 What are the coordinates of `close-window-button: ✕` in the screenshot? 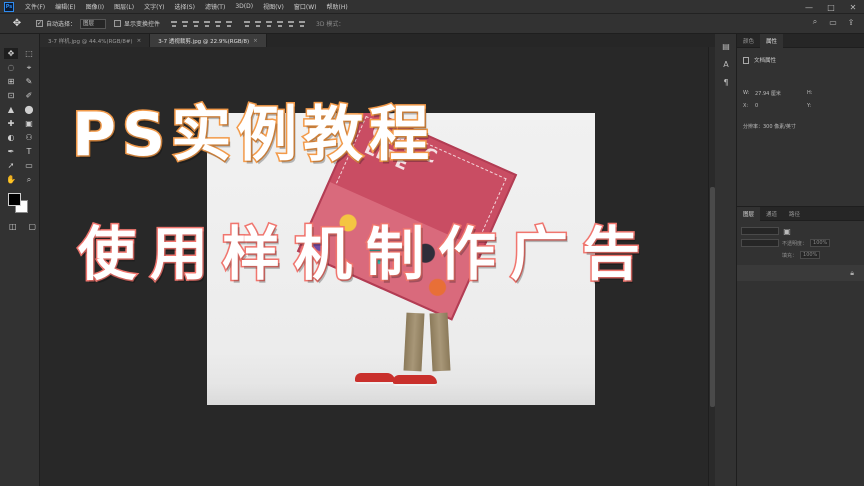 It's located at (853, 7).